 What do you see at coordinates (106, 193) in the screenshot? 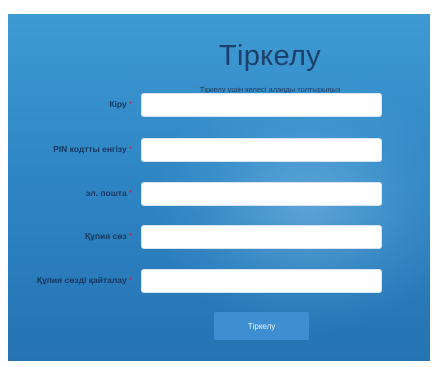
I see `email-label-text: эл. пошта` at bounding box center [106, 193].